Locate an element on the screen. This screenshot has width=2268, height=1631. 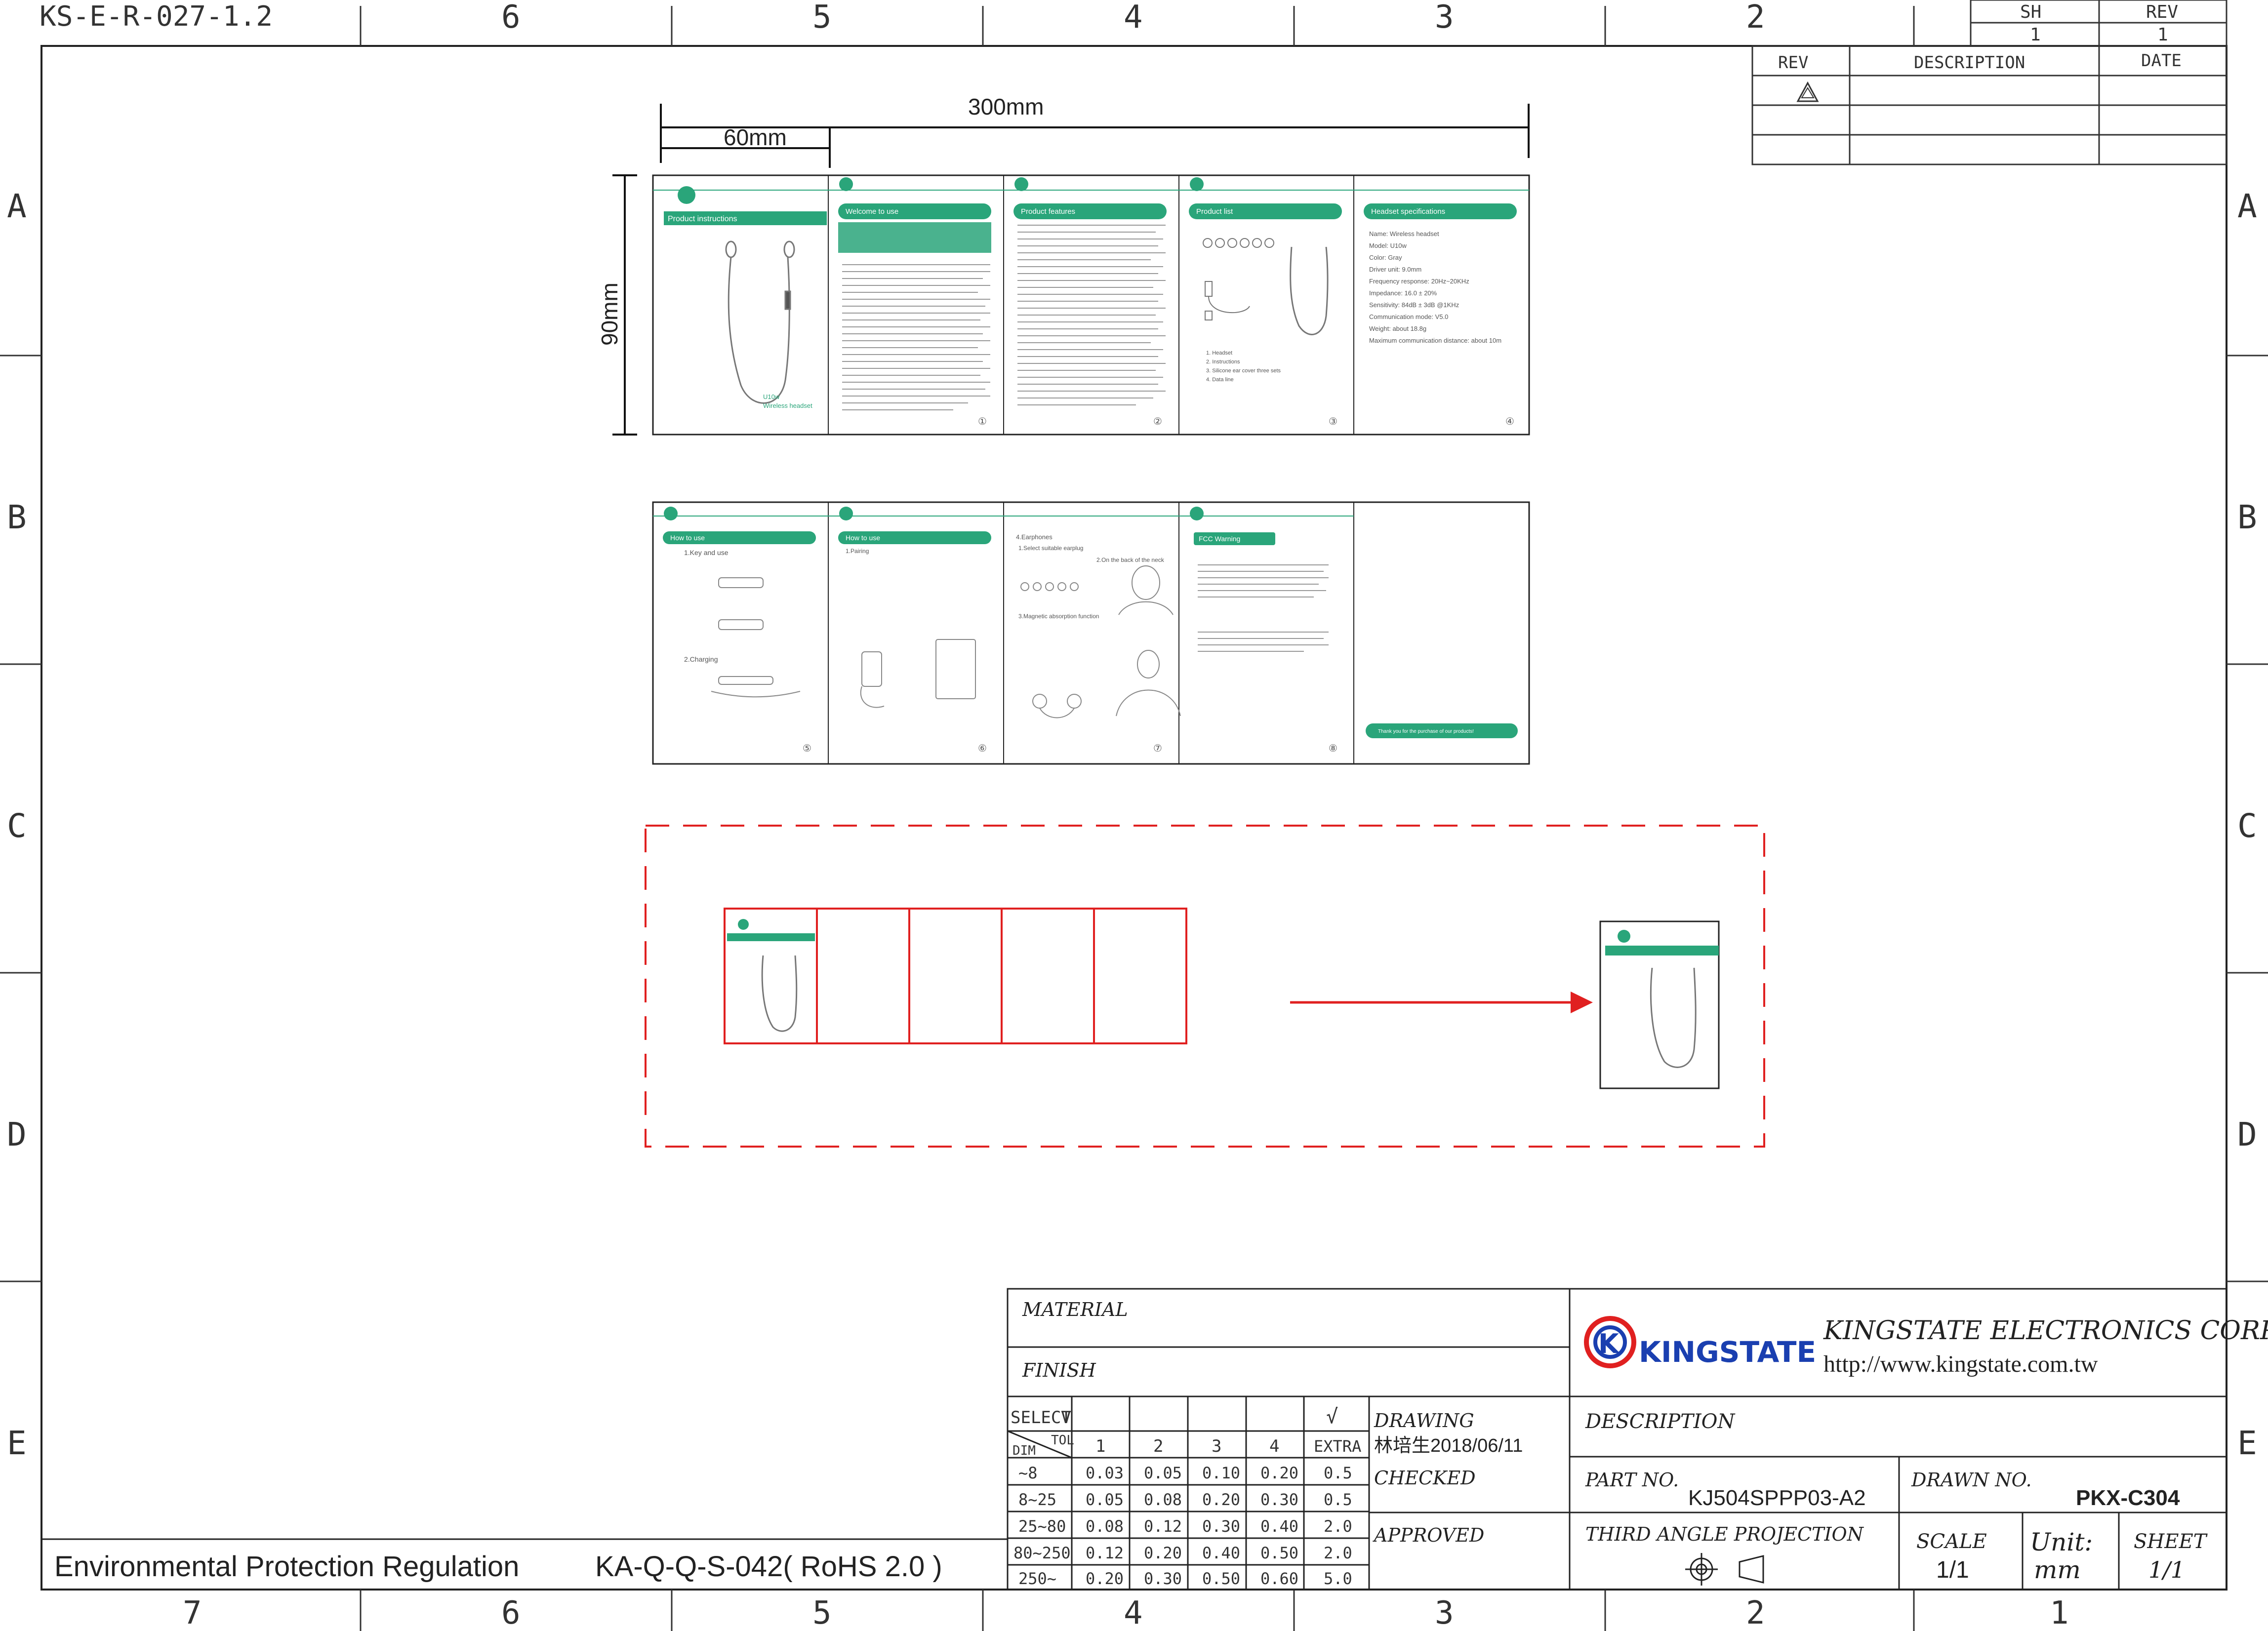
fold-arrow-icon is located at coordinates (1441, 1002).